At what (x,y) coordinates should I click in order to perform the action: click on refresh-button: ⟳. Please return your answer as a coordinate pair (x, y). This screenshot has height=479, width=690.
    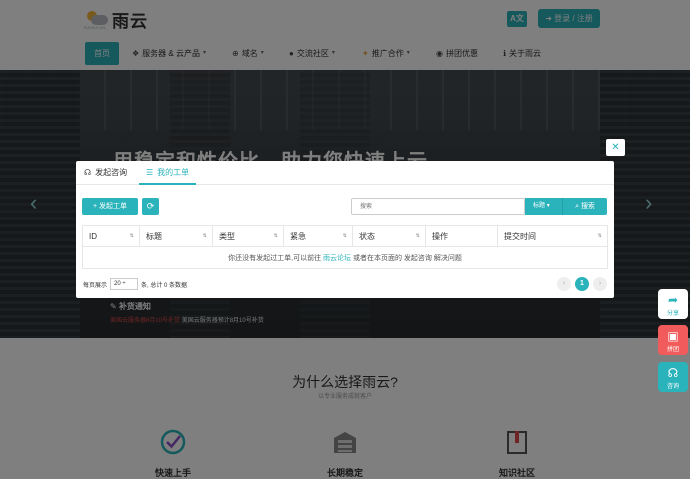
    Looking at the image, I should click on (150, 206).